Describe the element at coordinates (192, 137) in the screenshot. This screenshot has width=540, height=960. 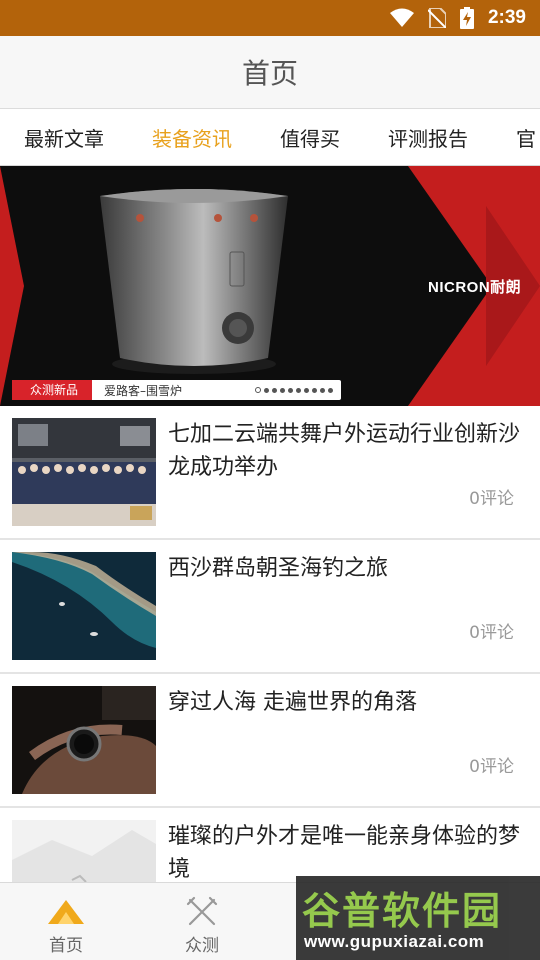
I see `tab-equipment-news: 装备资讯` at that location.